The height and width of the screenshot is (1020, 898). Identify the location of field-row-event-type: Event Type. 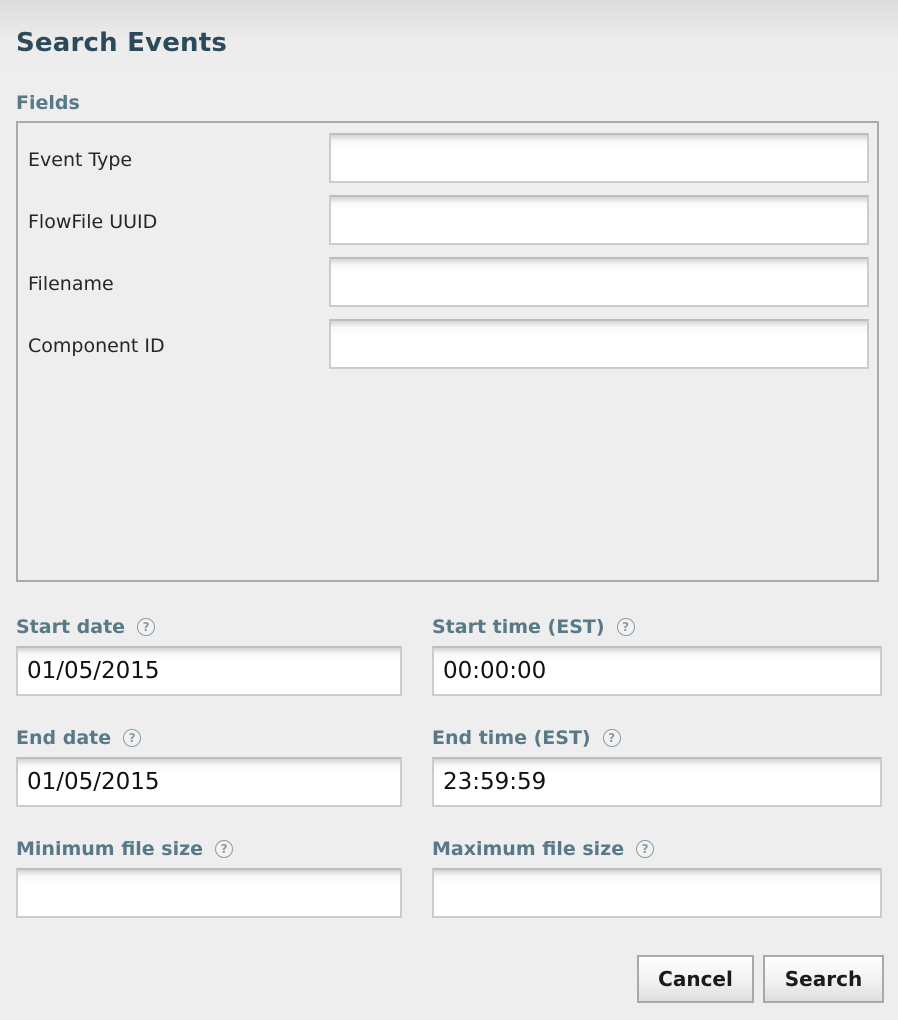
(447, 153).